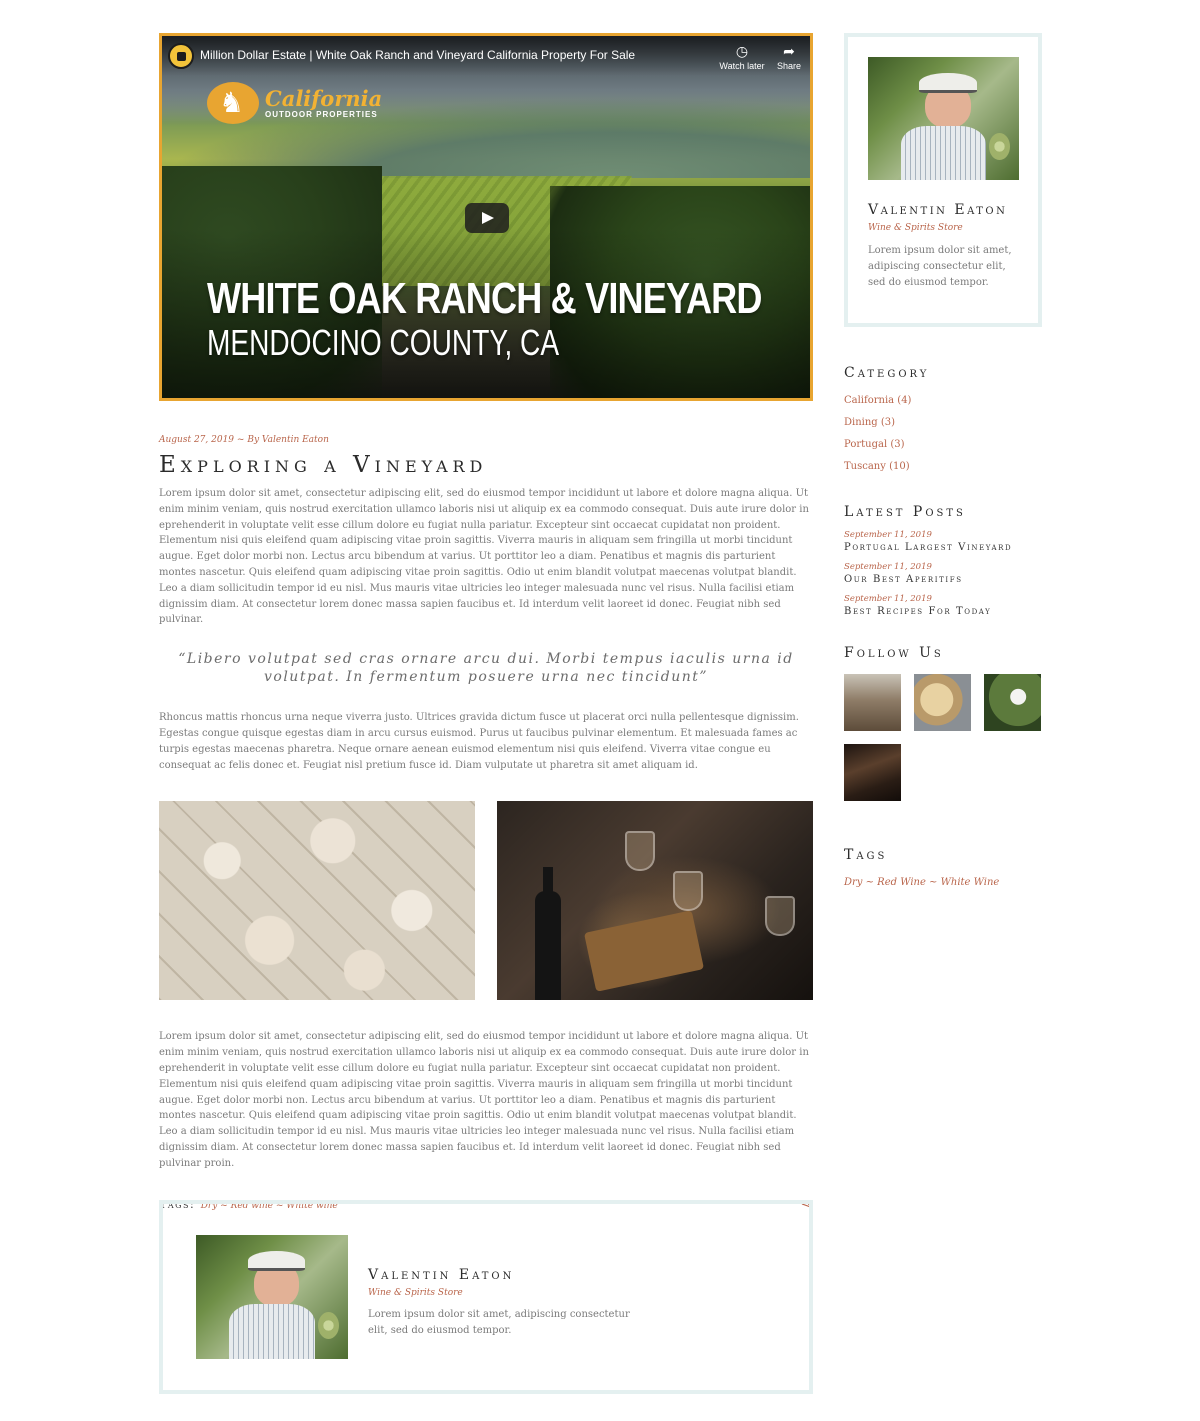 The image size is (1200, 1421). Describe the element at coordinates (943, 118) in the screenshot. I see `profile-photo` at that location.